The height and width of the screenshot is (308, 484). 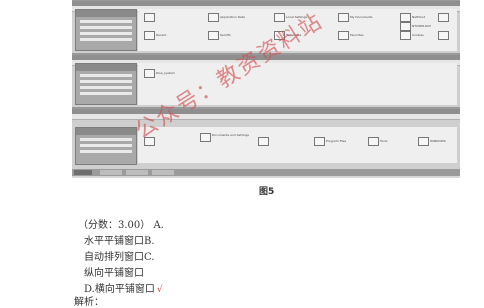 What do you see at coordinates (114, 273) in the screenshot?
I see `option-c-text: 纵向平铺窗口` at bounding box center [114, 273].